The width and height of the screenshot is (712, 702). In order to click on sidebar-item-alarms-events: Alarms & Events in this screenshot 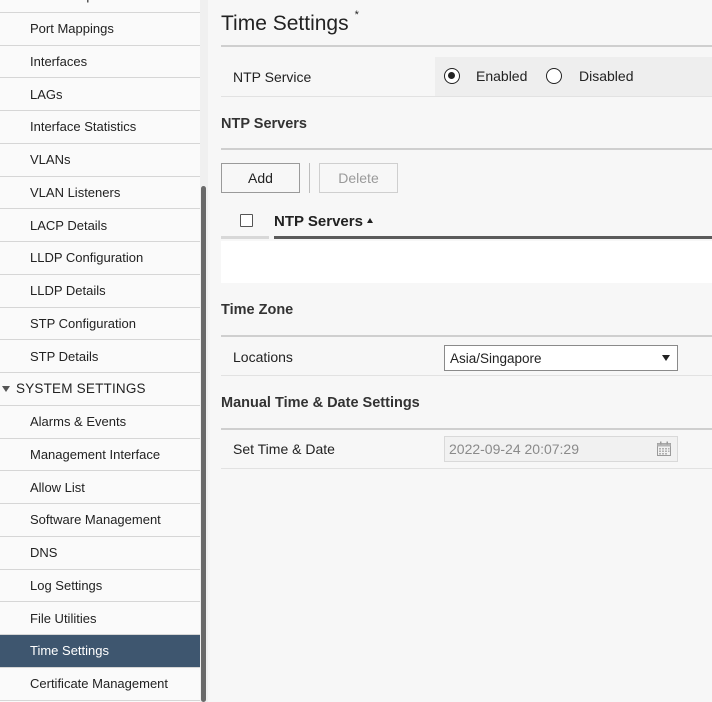, I will do `click(100, 422)`.